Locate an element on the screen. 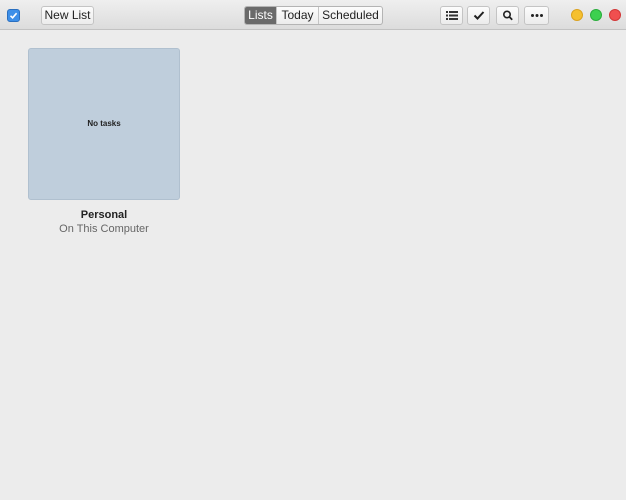  list-card-personal: No tasks is located at coordinates (104, 124).